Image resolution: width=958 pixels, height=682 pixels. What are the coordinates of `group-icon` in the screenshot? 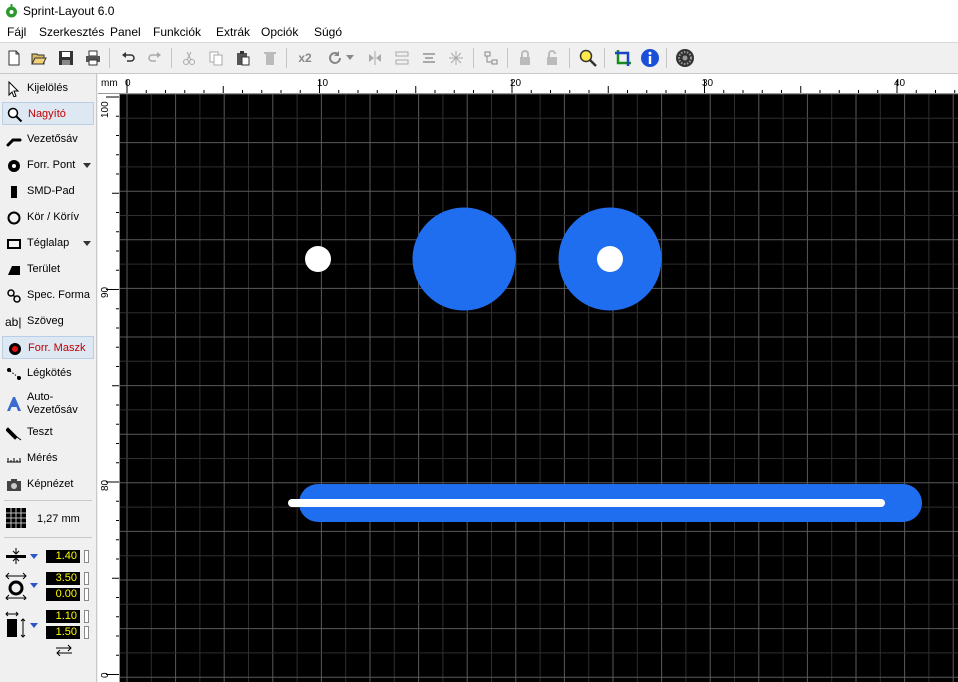 It's located at (456, 58).